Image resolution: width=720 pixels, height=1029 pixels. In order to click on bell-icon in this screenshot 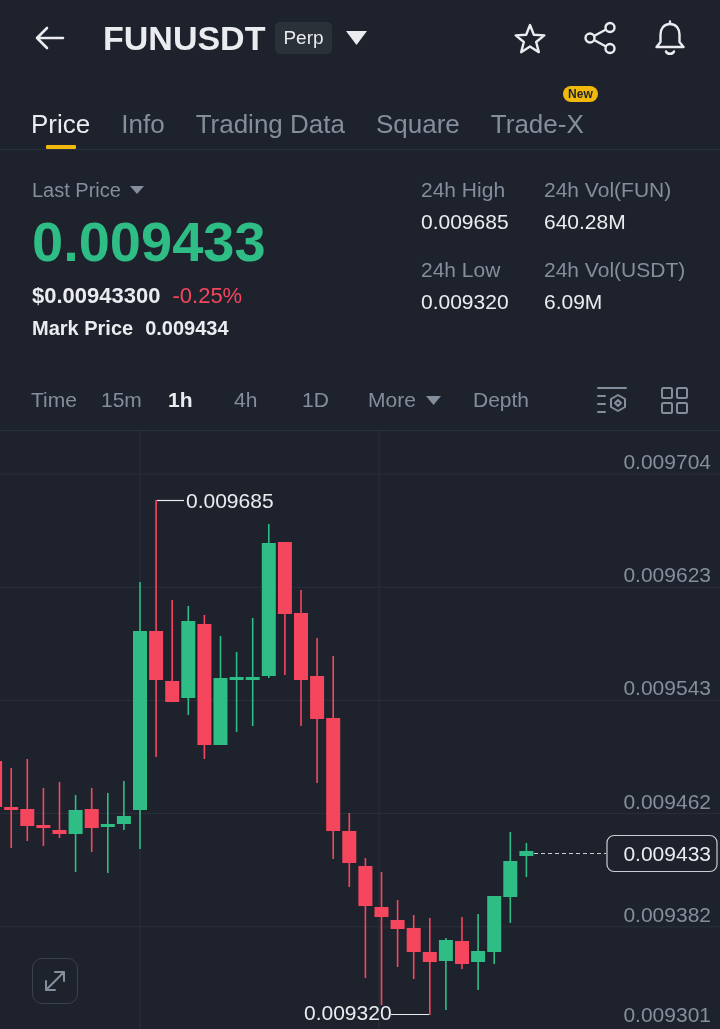, I will do `click(670, 38)`.